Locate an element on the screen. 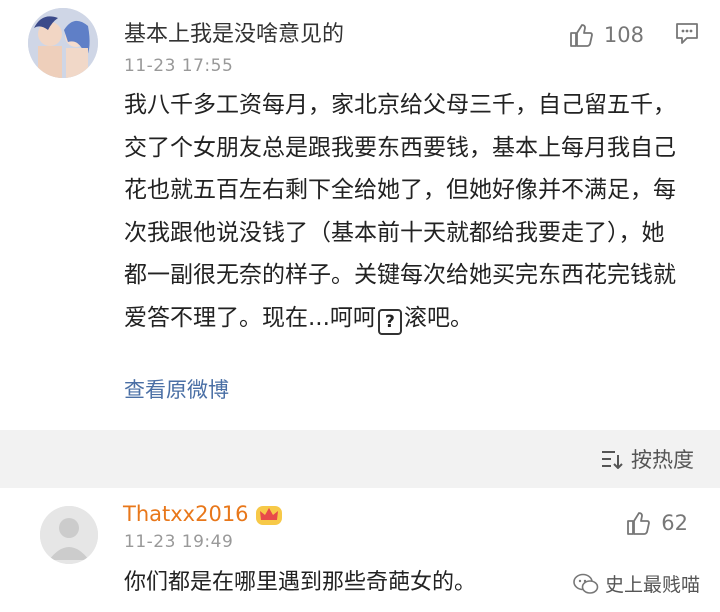 The height and width of the screenshot is (612, 720). reply-button is located at coordinates (687, 35).